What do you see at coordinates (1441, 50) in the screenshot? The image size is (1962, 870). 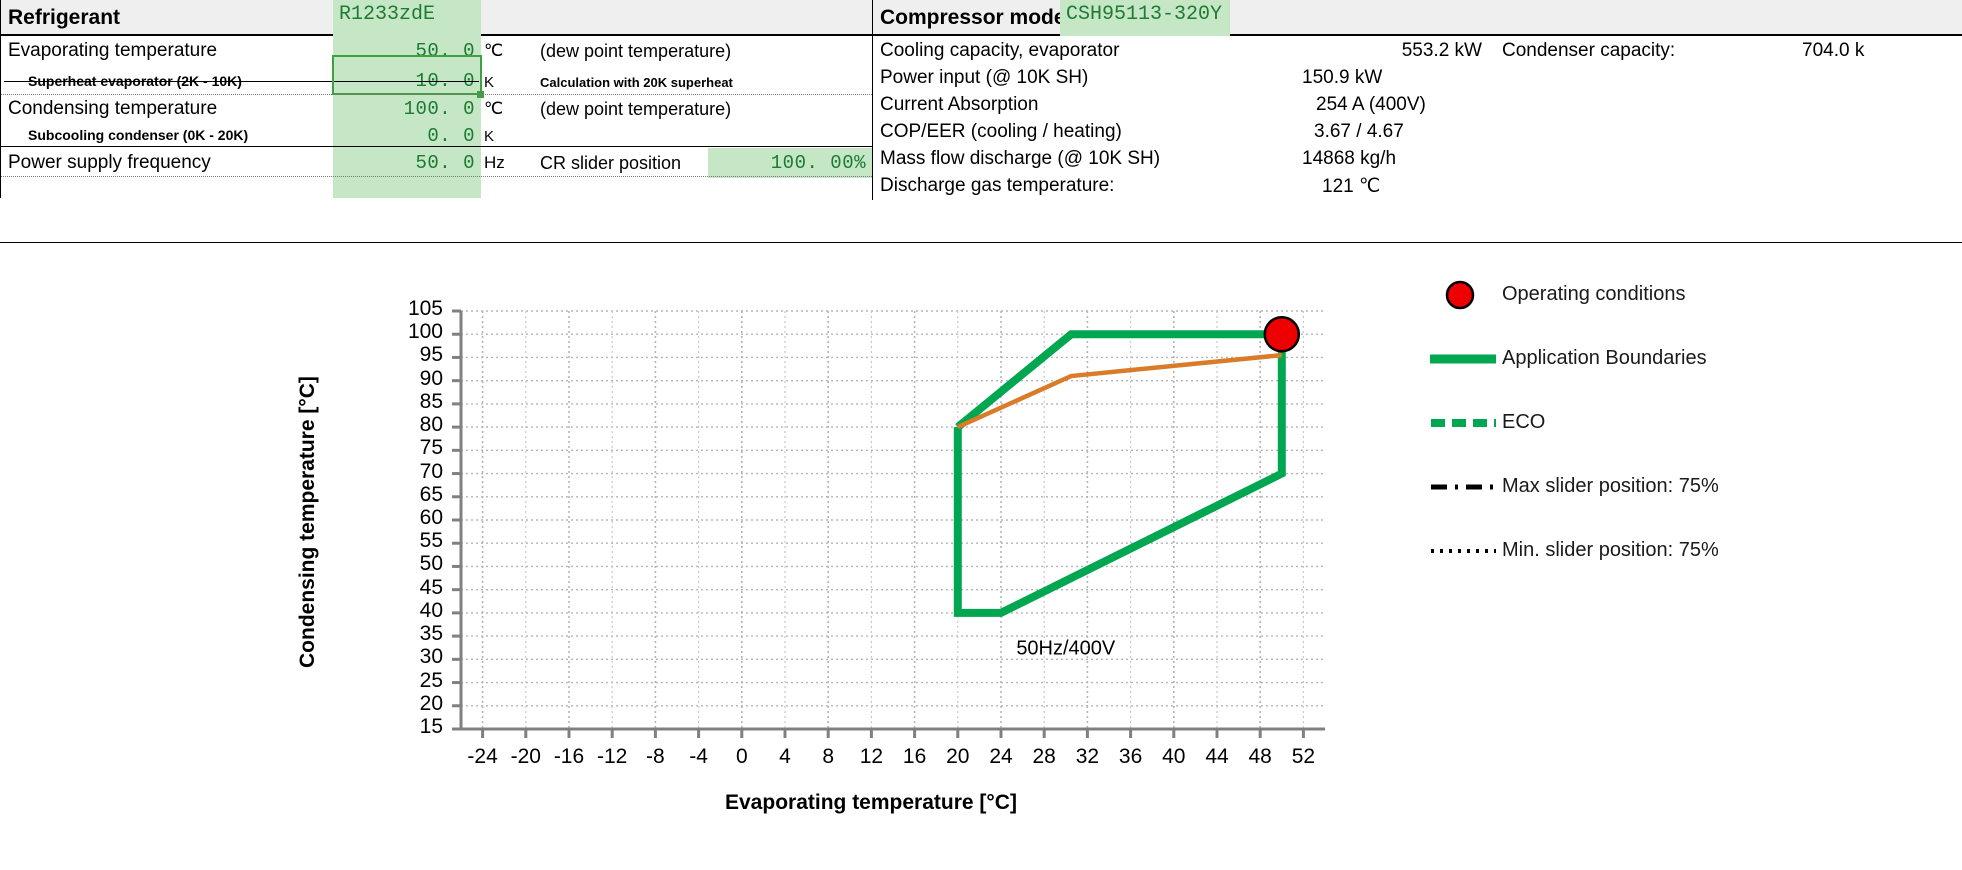 I see `cooling-capacity-value: 553.2 kW` at bounding box center [1441, 50].